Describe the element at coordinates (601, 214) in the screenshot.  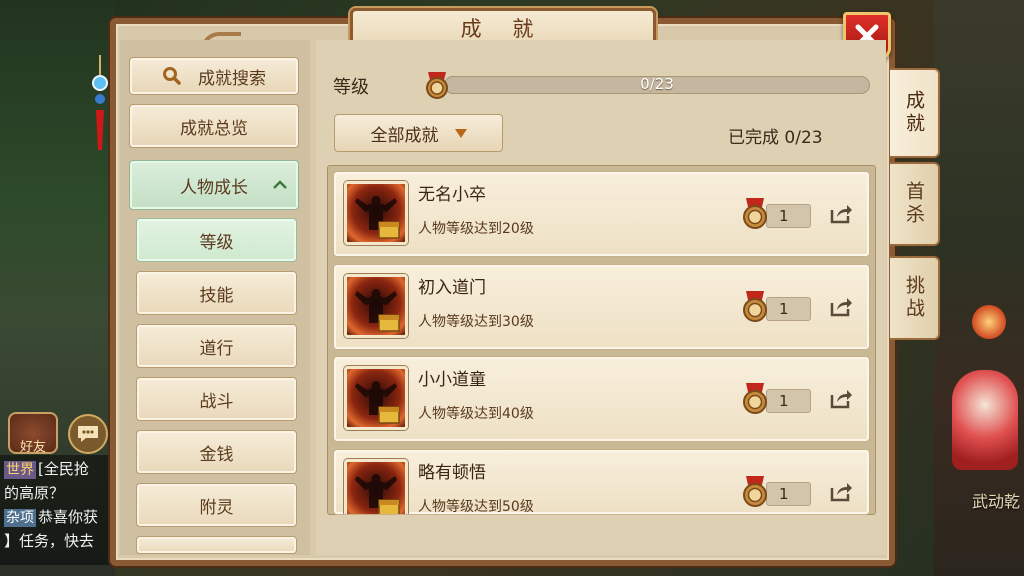
I see `achievement-row: 无名小卒 人物等级达到20级 1` at that location.